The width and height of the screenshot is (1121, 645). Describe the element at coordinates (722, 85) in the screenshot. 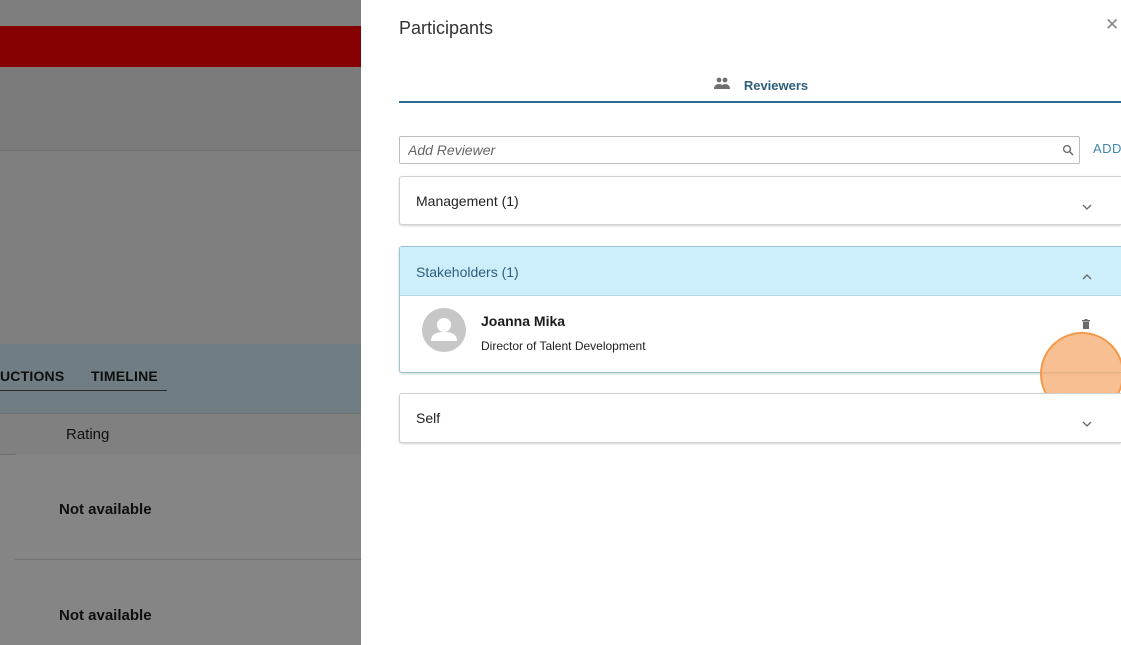

I see `people-icon` at that location.